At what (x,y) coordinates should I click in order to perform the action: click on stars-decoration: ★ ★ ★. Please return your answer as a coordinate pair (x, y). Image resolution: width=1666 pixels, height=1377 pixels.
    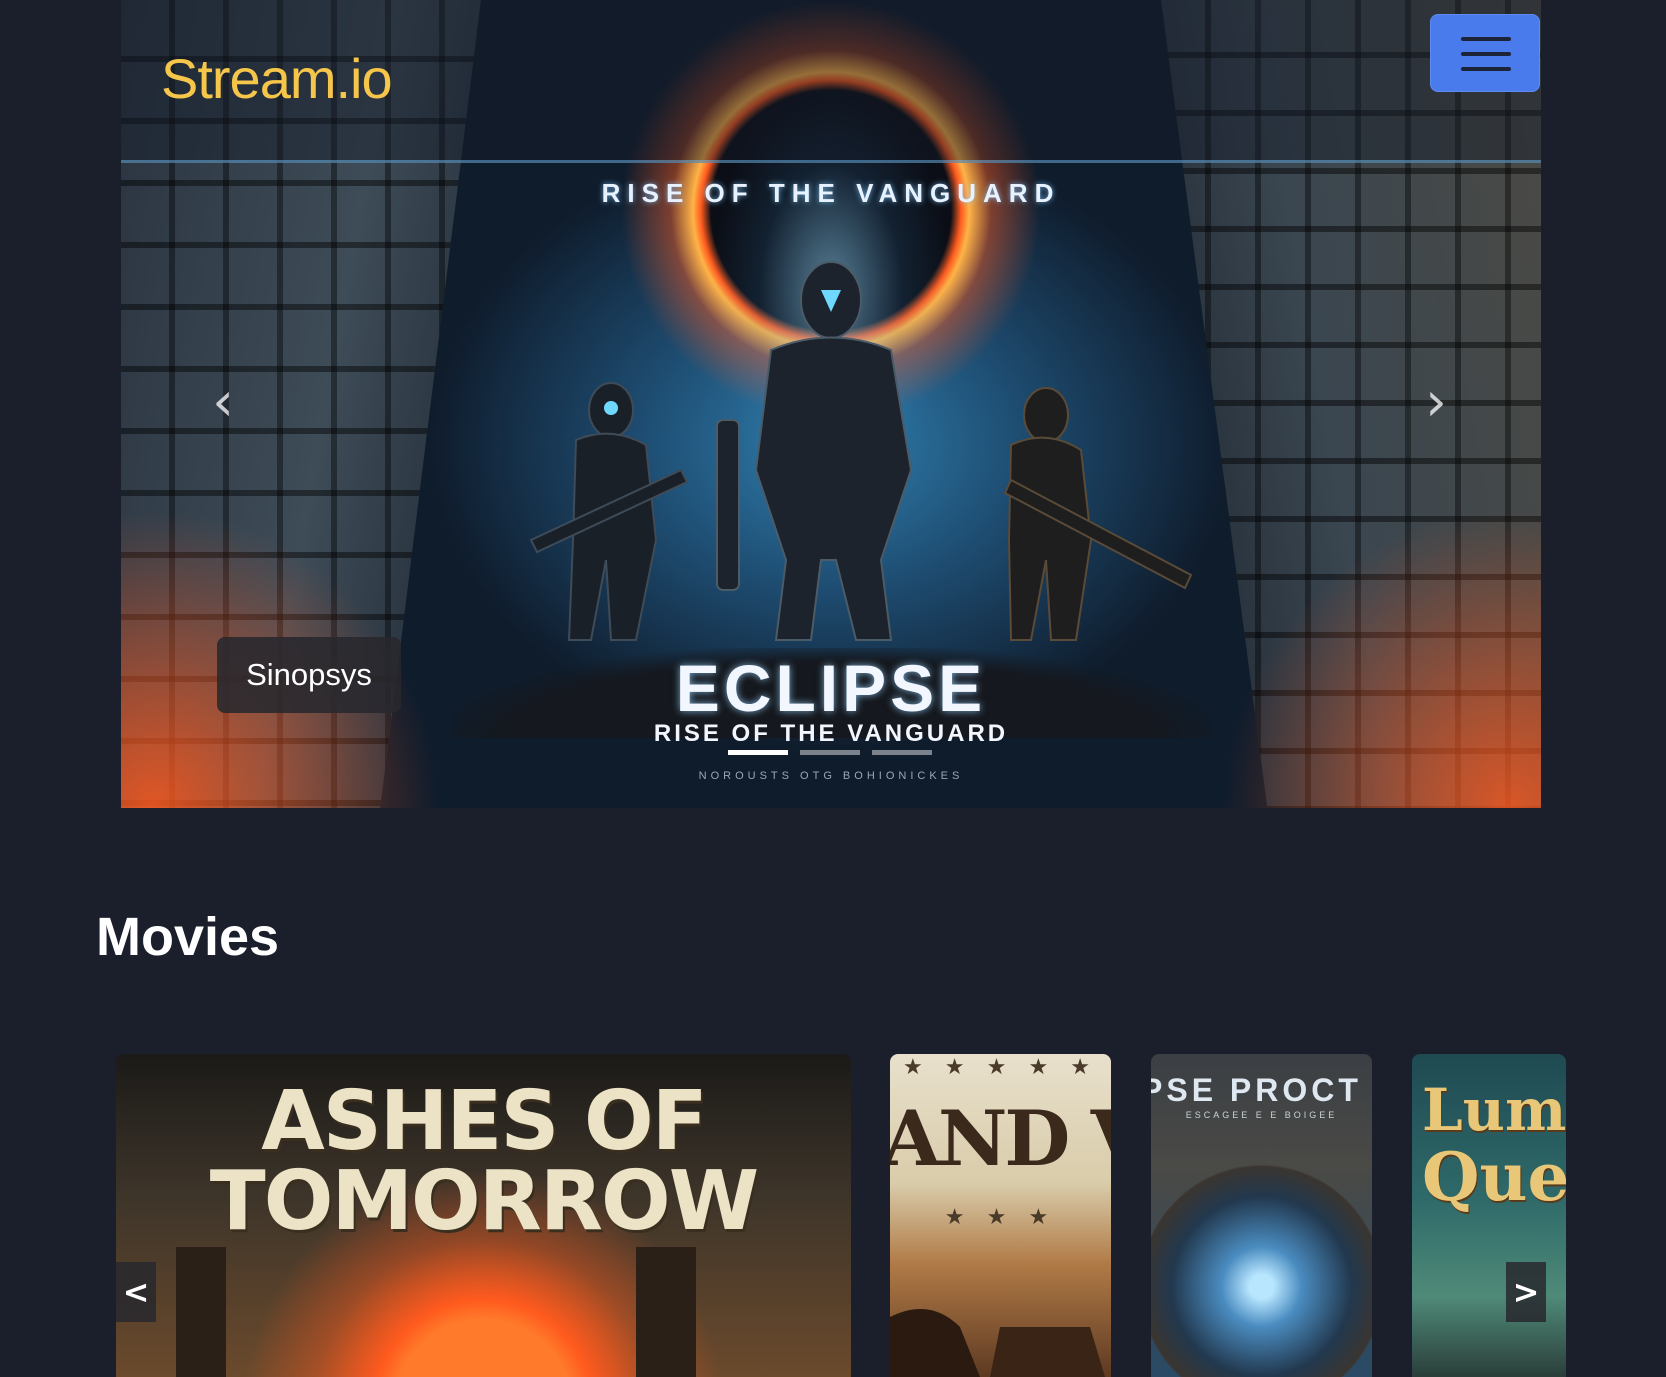
    Looking at the image, I should click on (1000, 1216).